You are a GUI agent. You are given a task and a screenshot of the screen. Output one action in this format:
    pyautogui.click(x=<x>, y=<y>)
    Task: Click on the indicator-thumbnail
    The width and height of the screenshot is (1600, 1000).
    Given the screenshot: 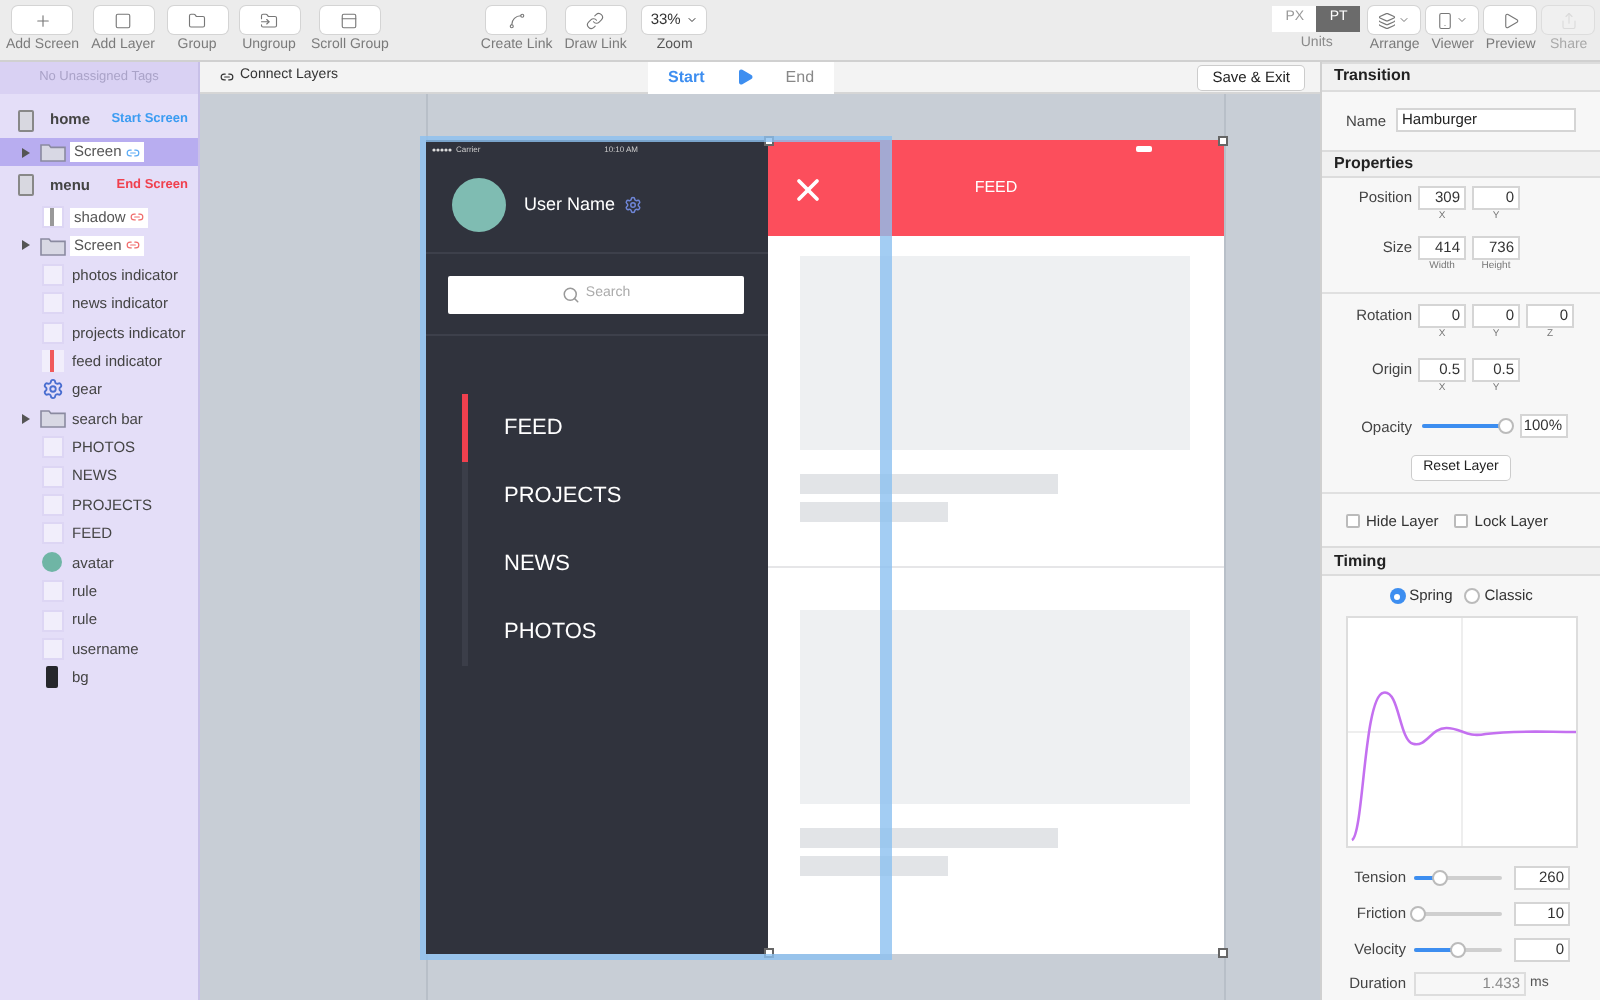 What is the action you would take?
    pyautogui.click(x=52, y=361)
    